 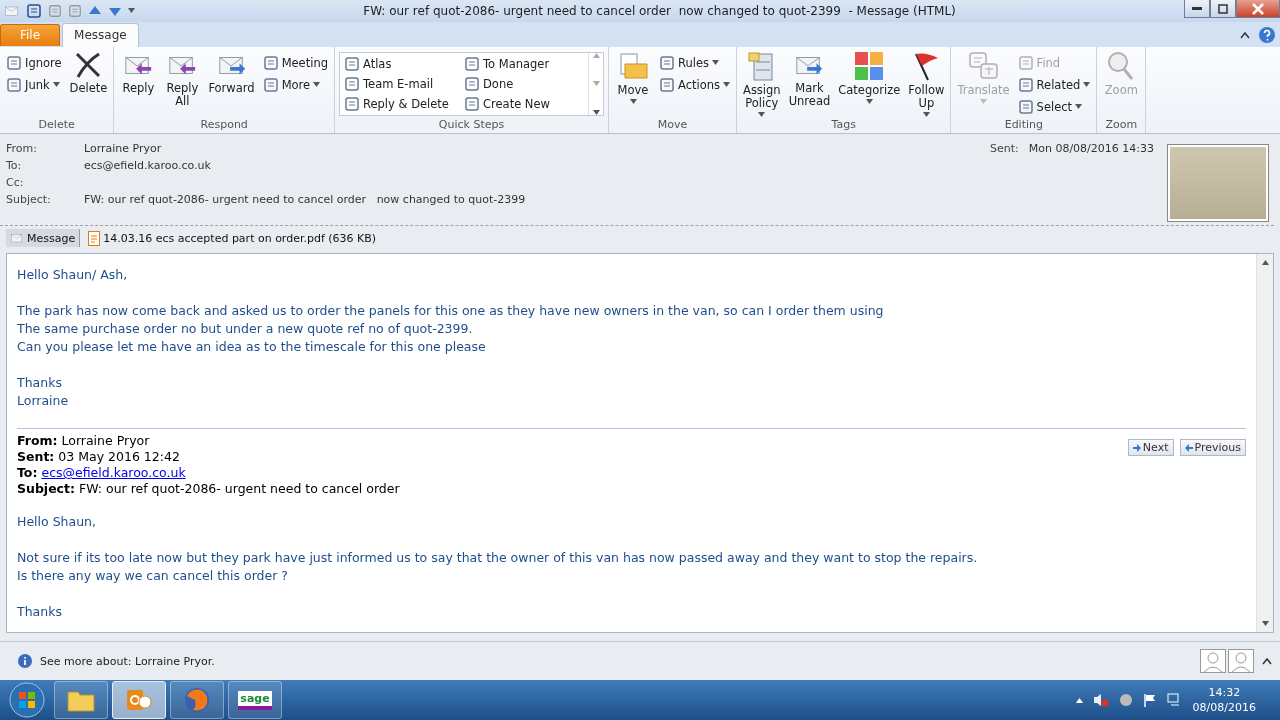 What do you see at coordinates (1136, 447) in the screenshot?
I see `arrow-icon` at bounding box center [1136, 447].